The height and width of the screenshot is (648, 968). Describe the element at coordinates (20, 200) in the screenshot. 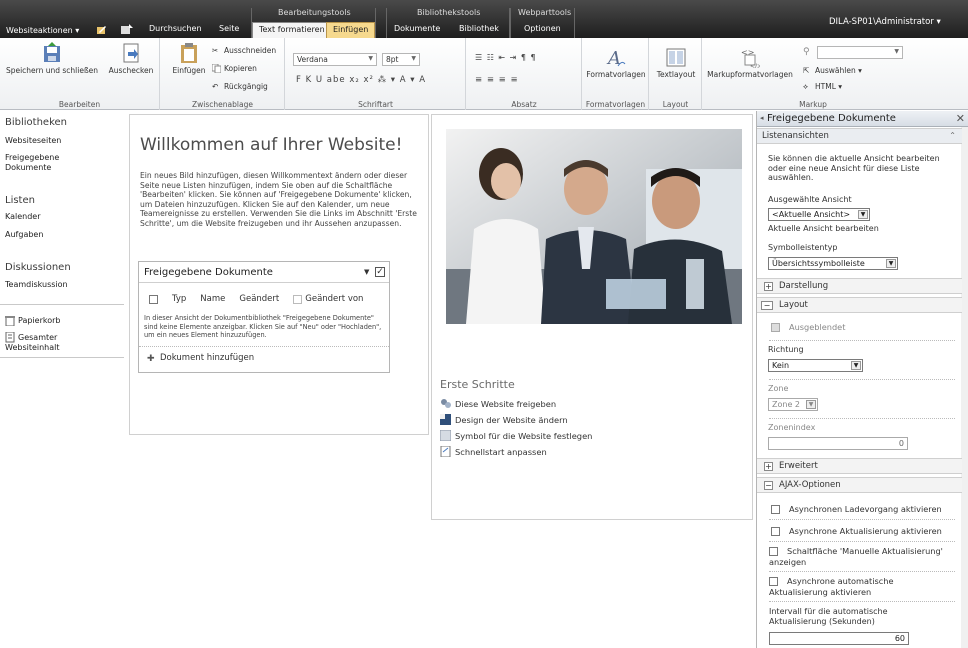

I see `nav-heading-lists: Listen` at that location.